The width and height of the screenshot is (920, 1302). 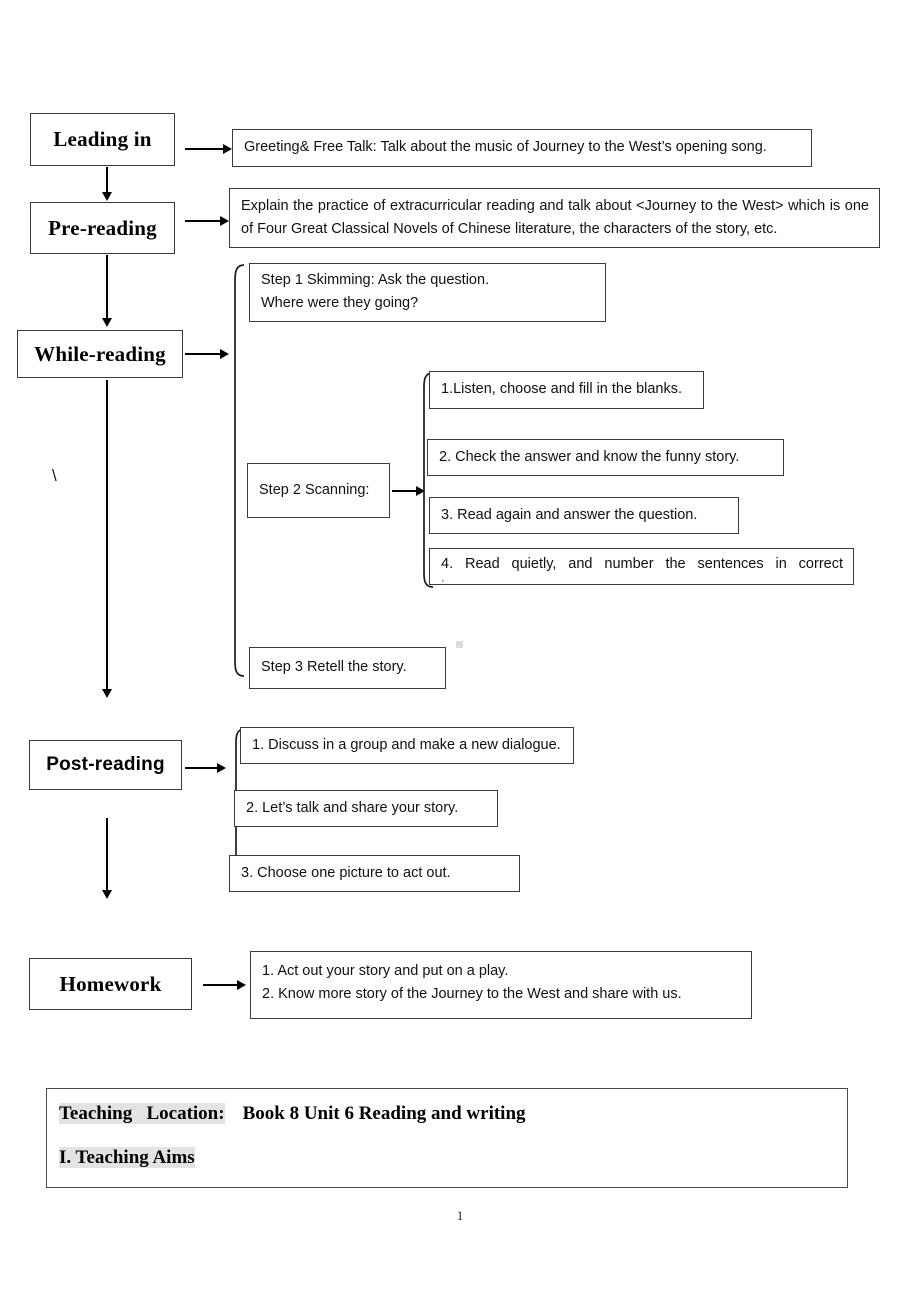 I want to click on step2-item-4-clipped: ·, so click(x=443, y=580).